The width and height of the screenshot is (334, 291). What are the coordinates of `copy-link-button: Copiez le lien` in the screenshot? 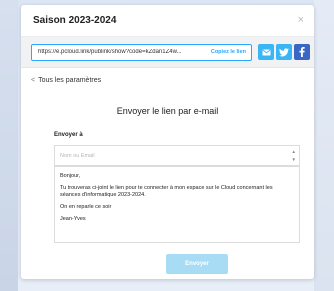 It's located at (228, 52).